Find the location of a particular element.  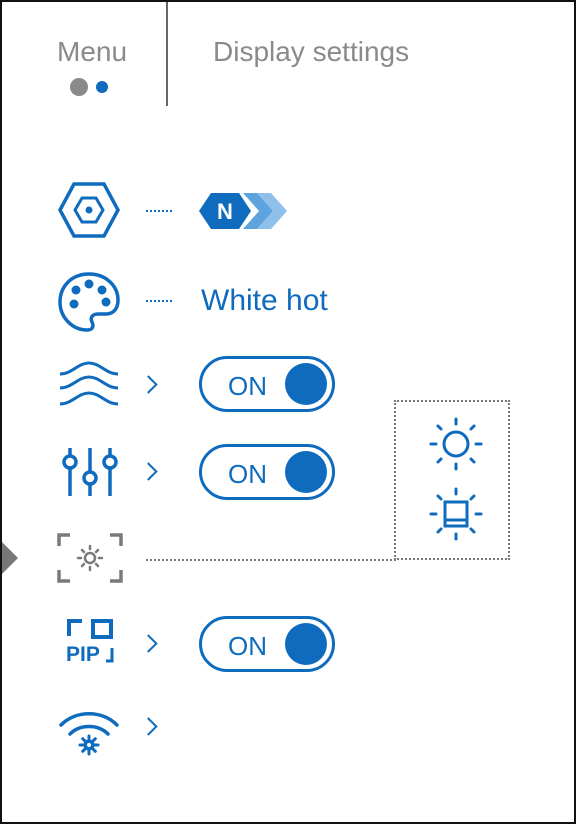

page-title: Display settings is located at coordinates (311, 51).